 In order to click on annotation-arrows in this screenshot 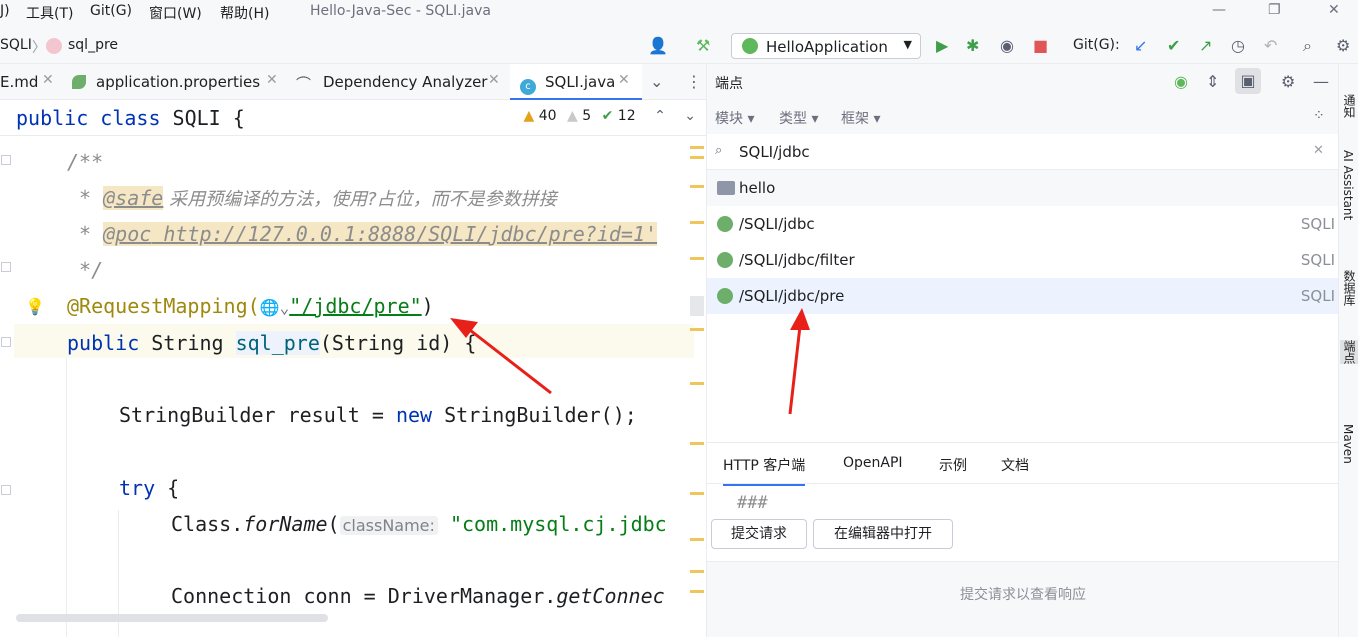, I will do `click(630, 361)`.